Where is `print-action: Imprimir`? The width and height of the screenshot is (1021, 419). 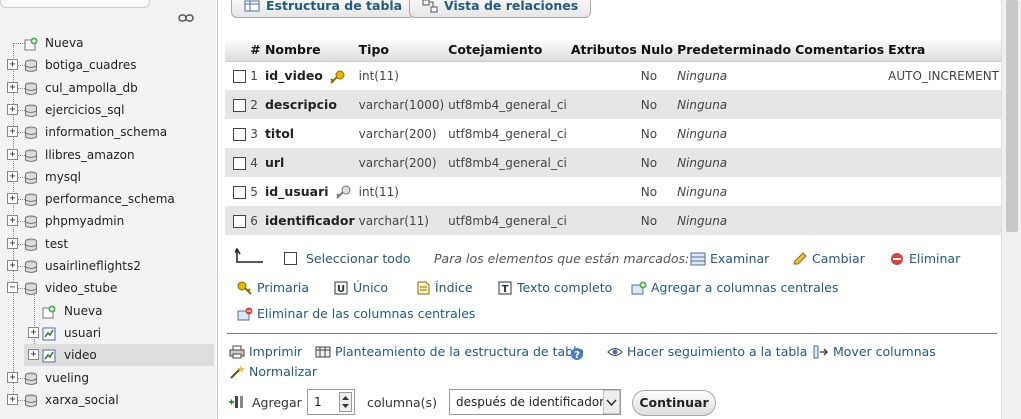 print-action: Imprimir is located at coordinates (265, 352).